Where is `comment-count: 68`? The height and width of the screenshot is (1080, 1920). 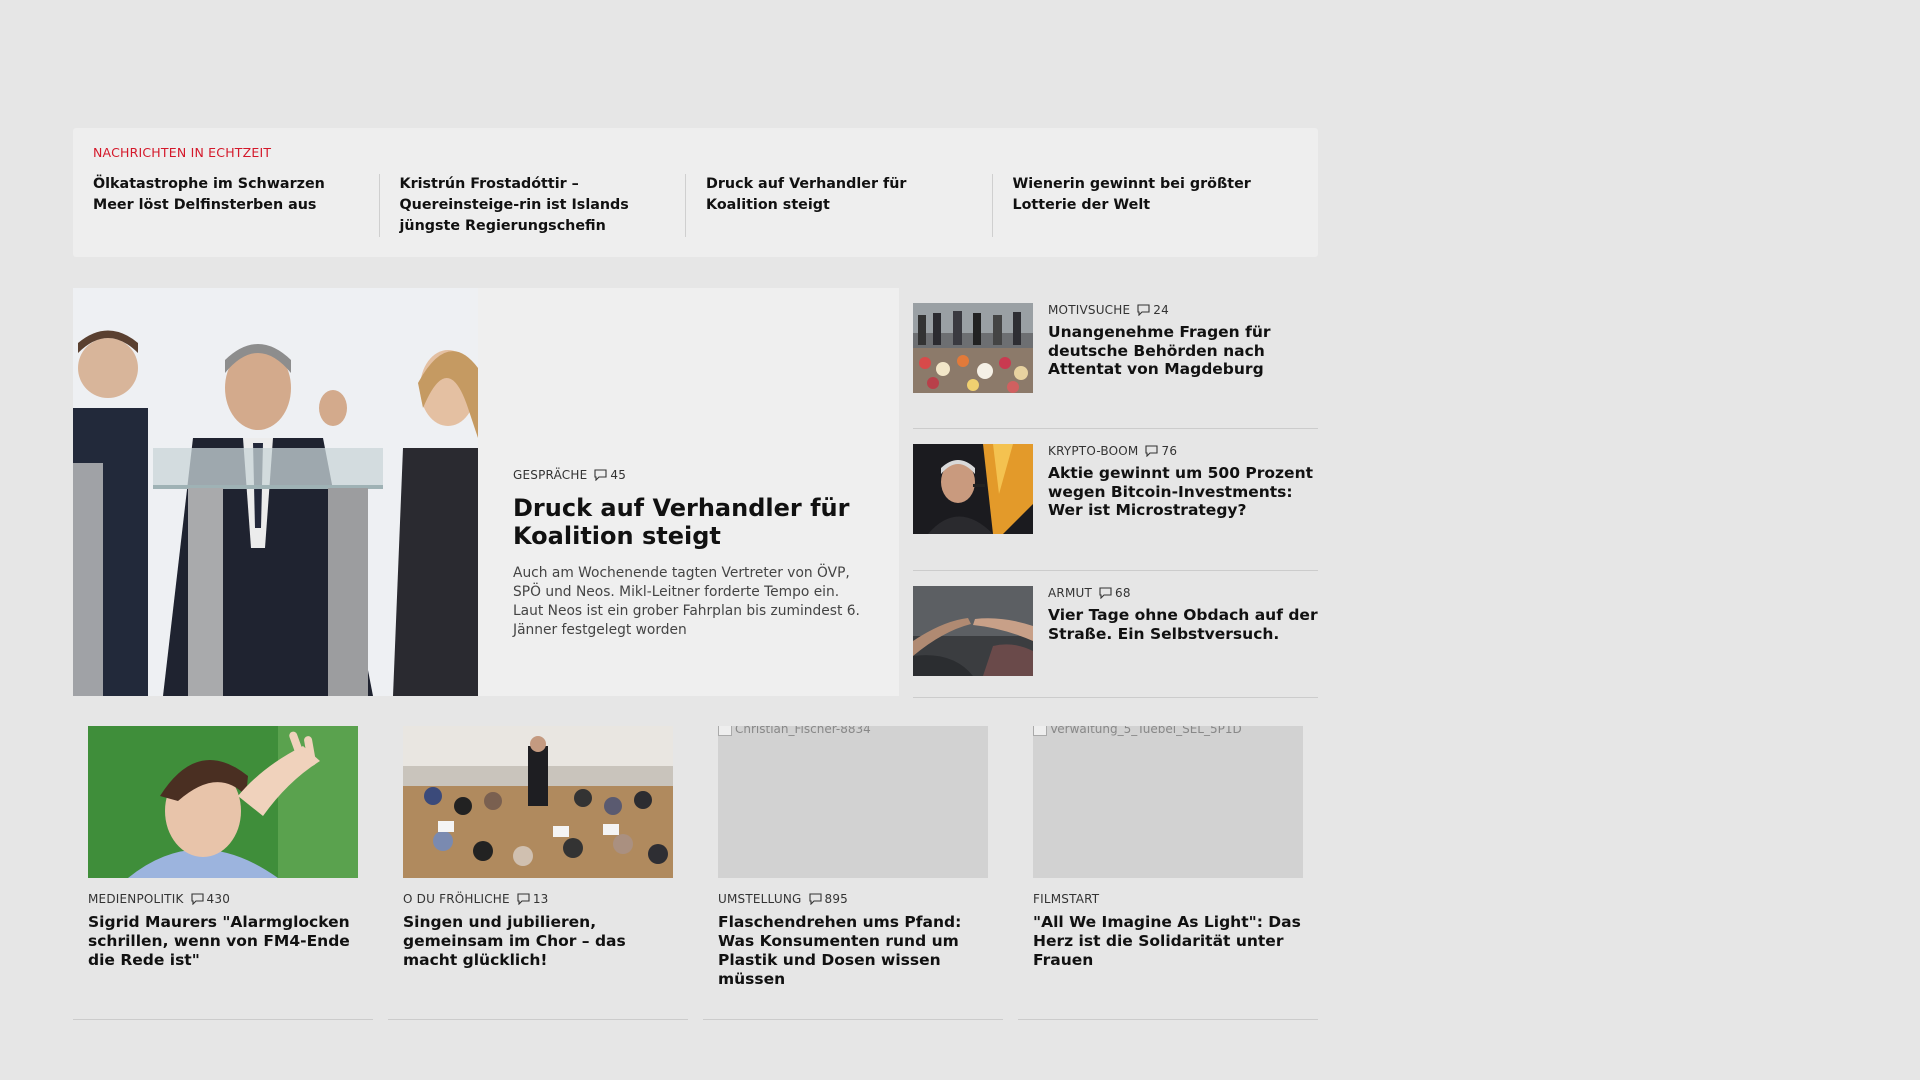
comment-count: 68 is located at coordinates (1115, 593).